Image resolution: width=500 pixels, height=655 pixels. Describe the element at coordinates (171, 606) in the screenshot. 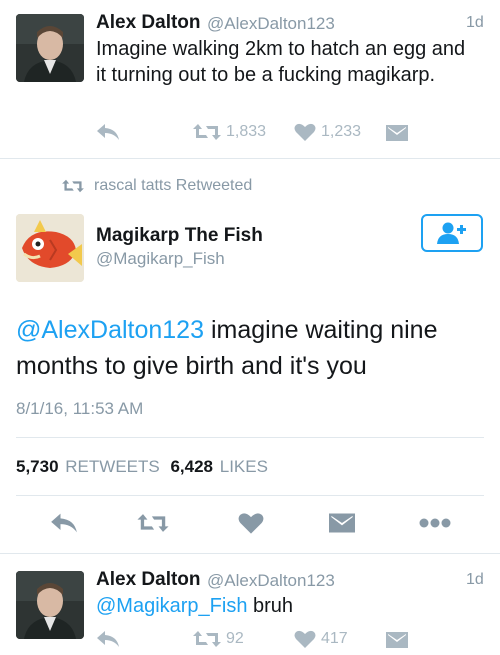

I see `reply-mention: @Magikarp_Fish` at that location.